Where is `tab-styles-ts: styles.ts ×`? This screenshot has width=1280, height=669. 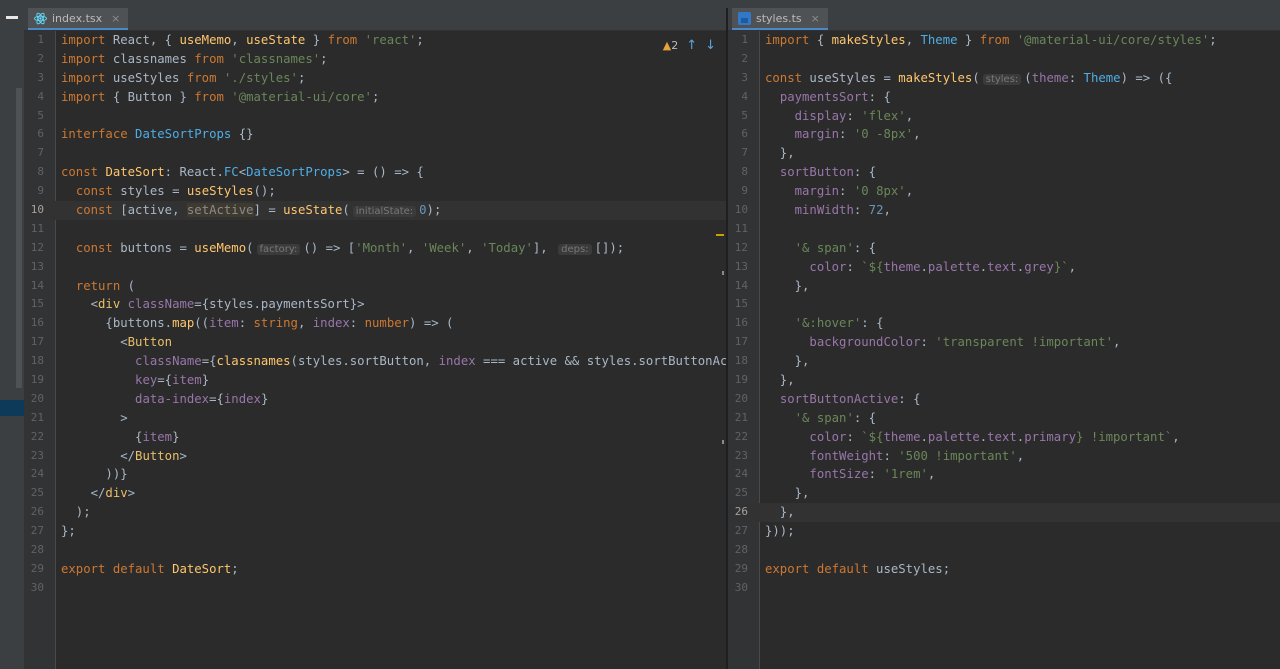
tab-styles-ts: styles.ts × is located at coordinates (780, 19).